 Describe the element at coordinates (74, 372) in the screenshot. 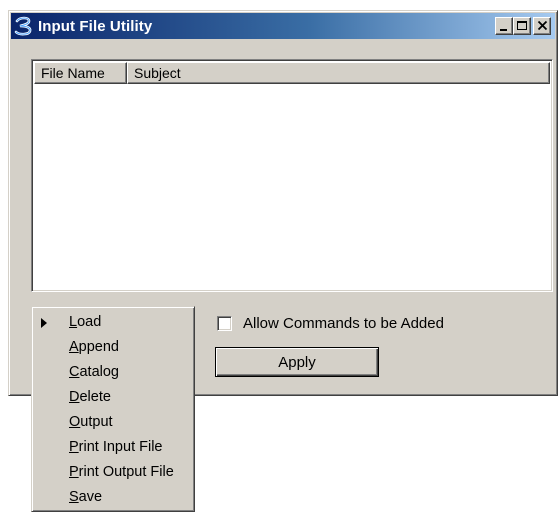

I see `menu-item-mnemonic: C` at that location.